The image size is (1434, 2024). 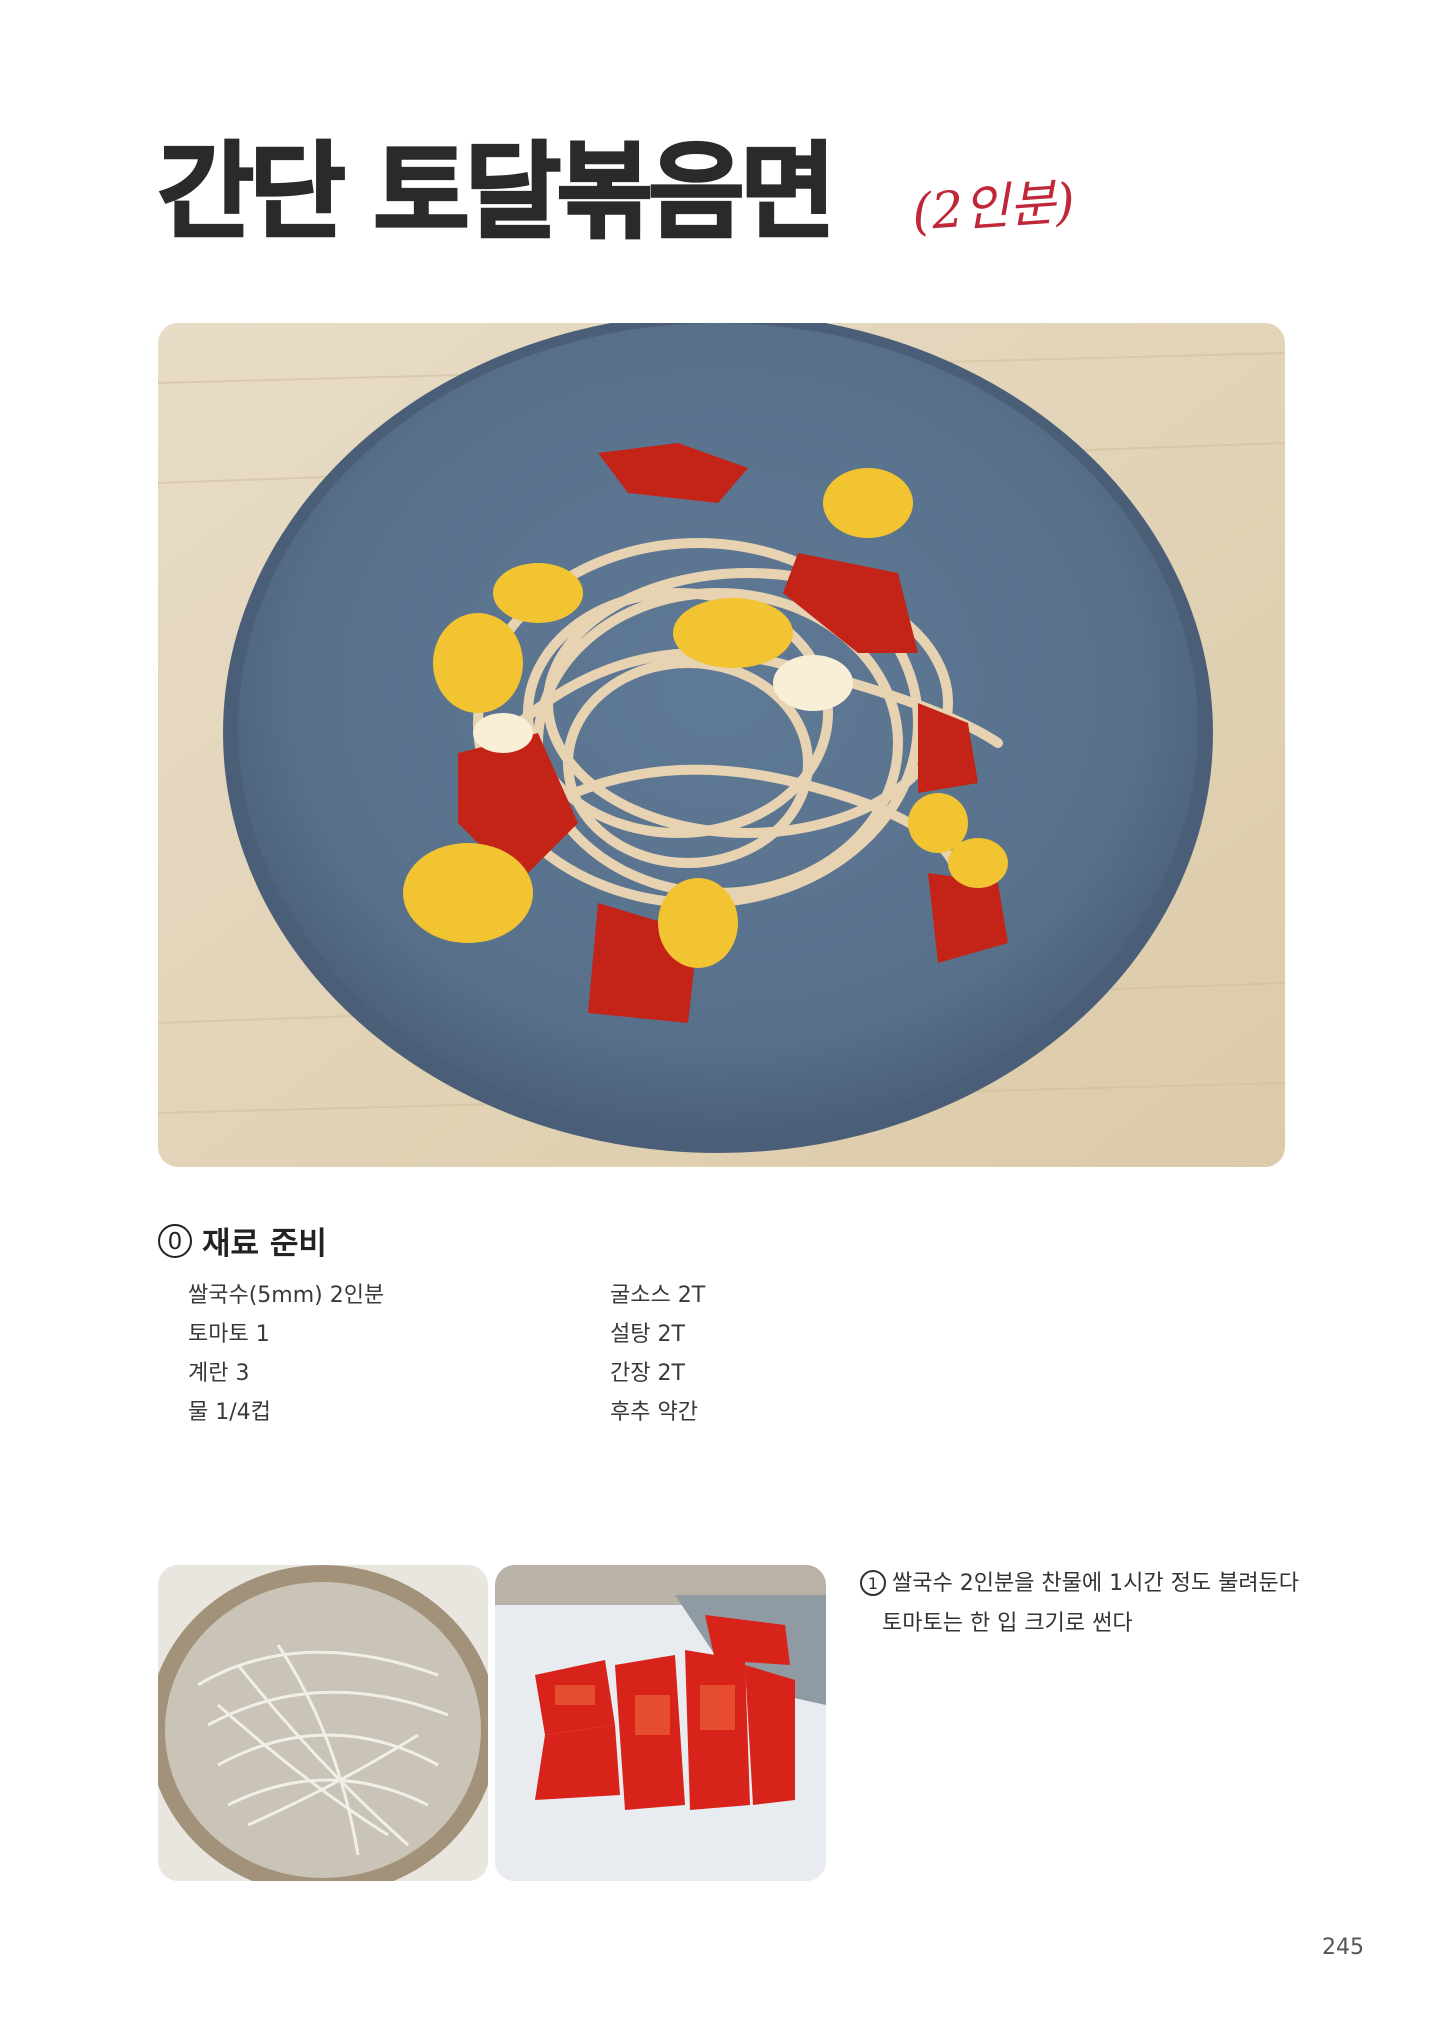 I want to click on soaked-noodles-photo, so click(x=323, y=1723).